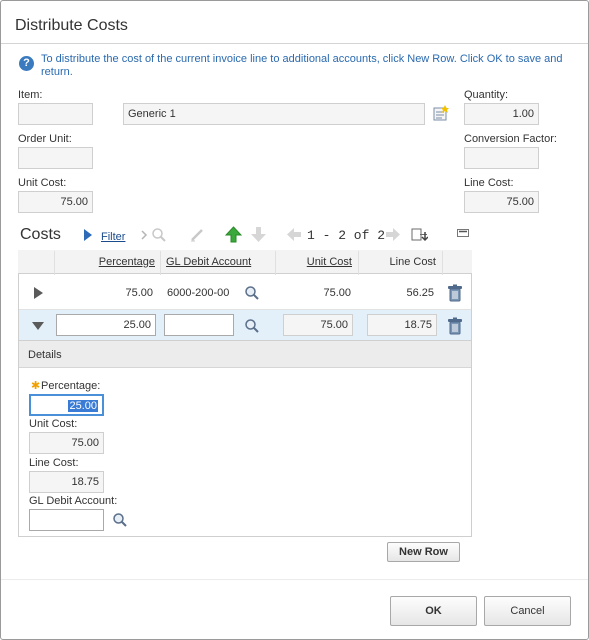 Image resolution: width=589 pixels, height=640 pixels. I want to click on row-gl-account: 6000-200-00, so click(198, 293).